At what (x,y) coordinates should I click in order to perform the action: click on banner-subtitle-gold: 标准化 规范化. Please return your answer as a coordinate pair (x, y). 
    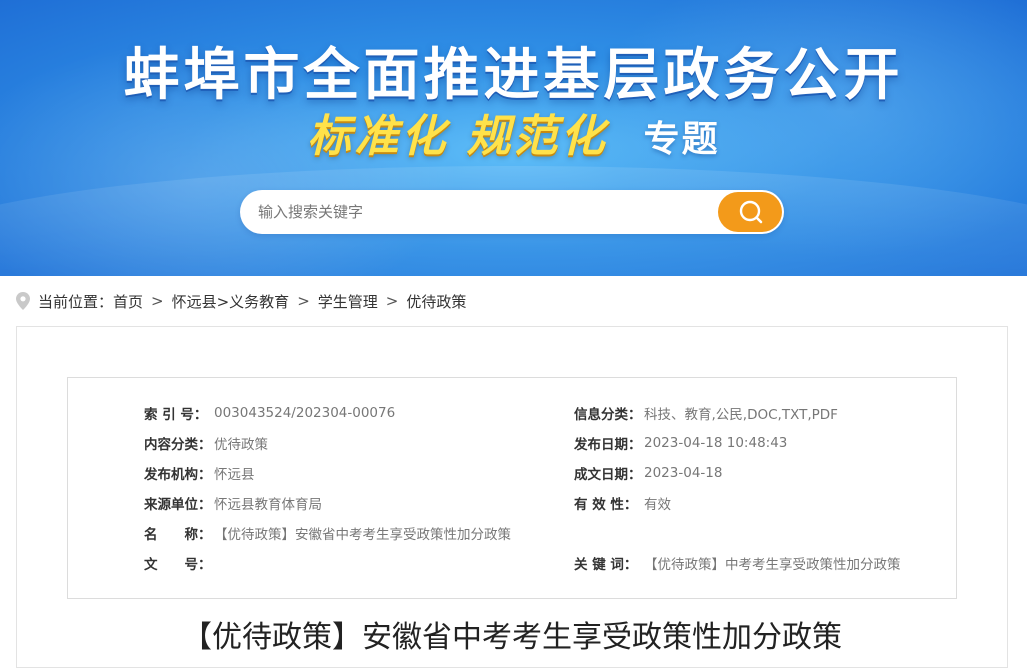
    Looking at the image, I should click on (457, 136).